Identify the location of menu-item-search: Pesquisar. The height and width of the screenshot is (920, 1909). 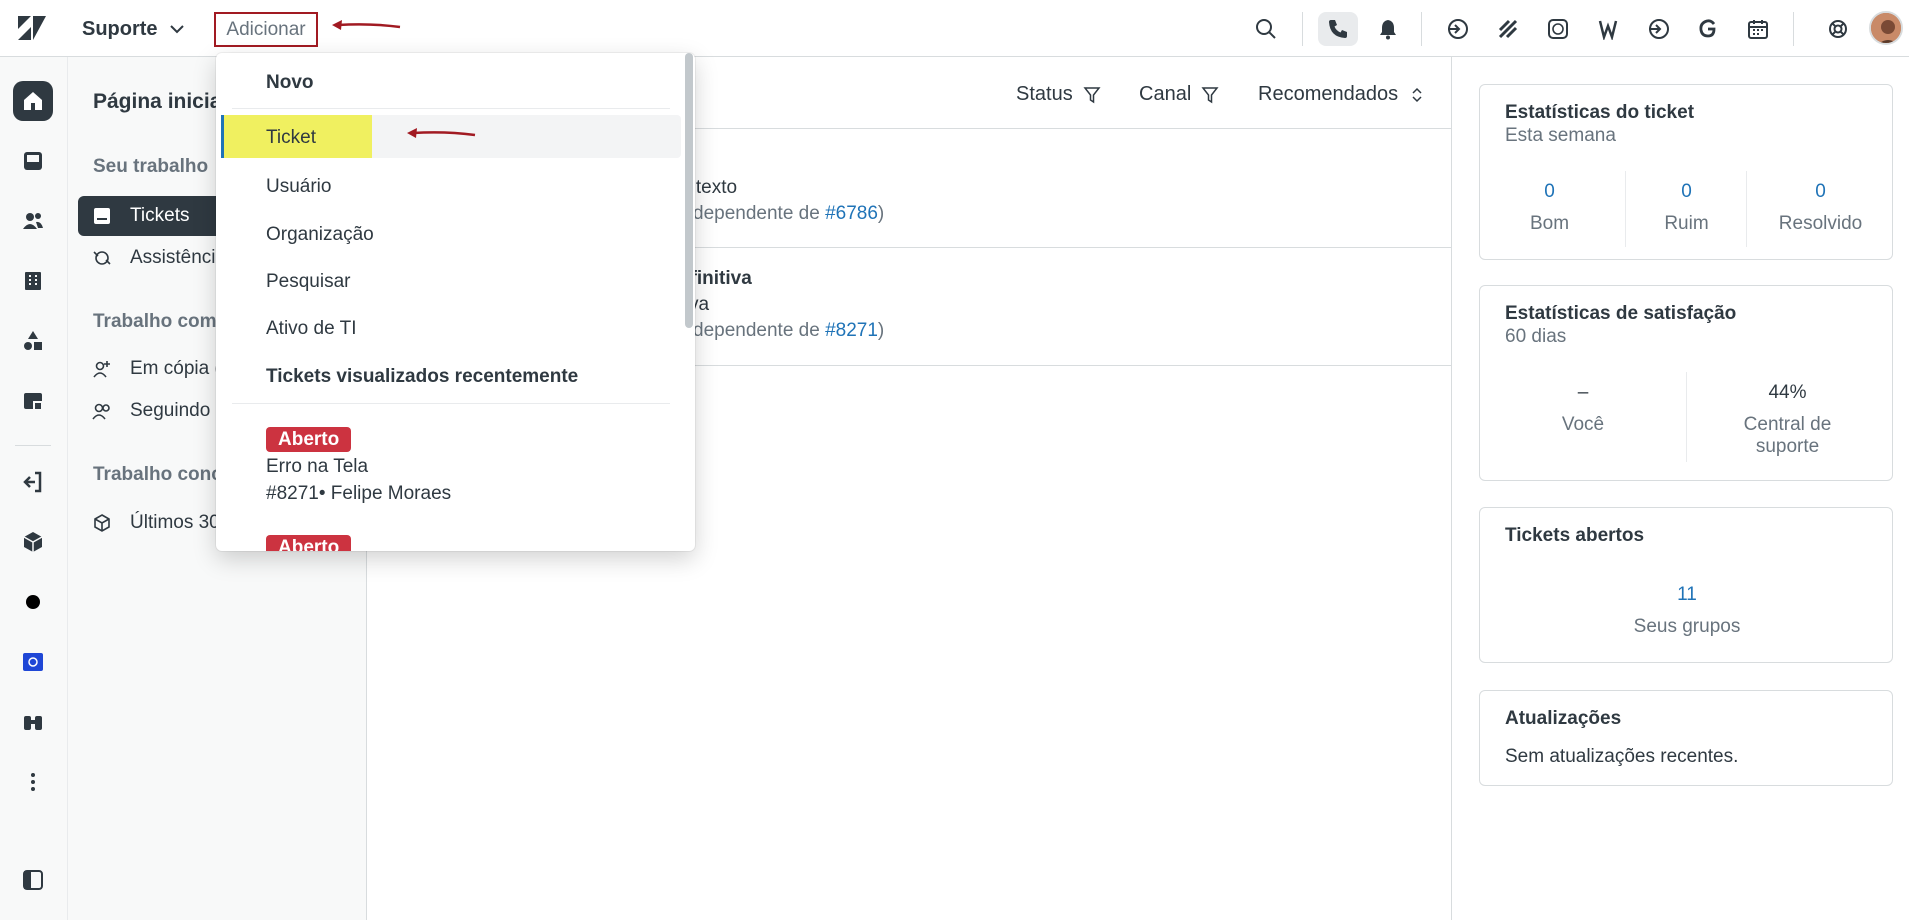
(308, 282).